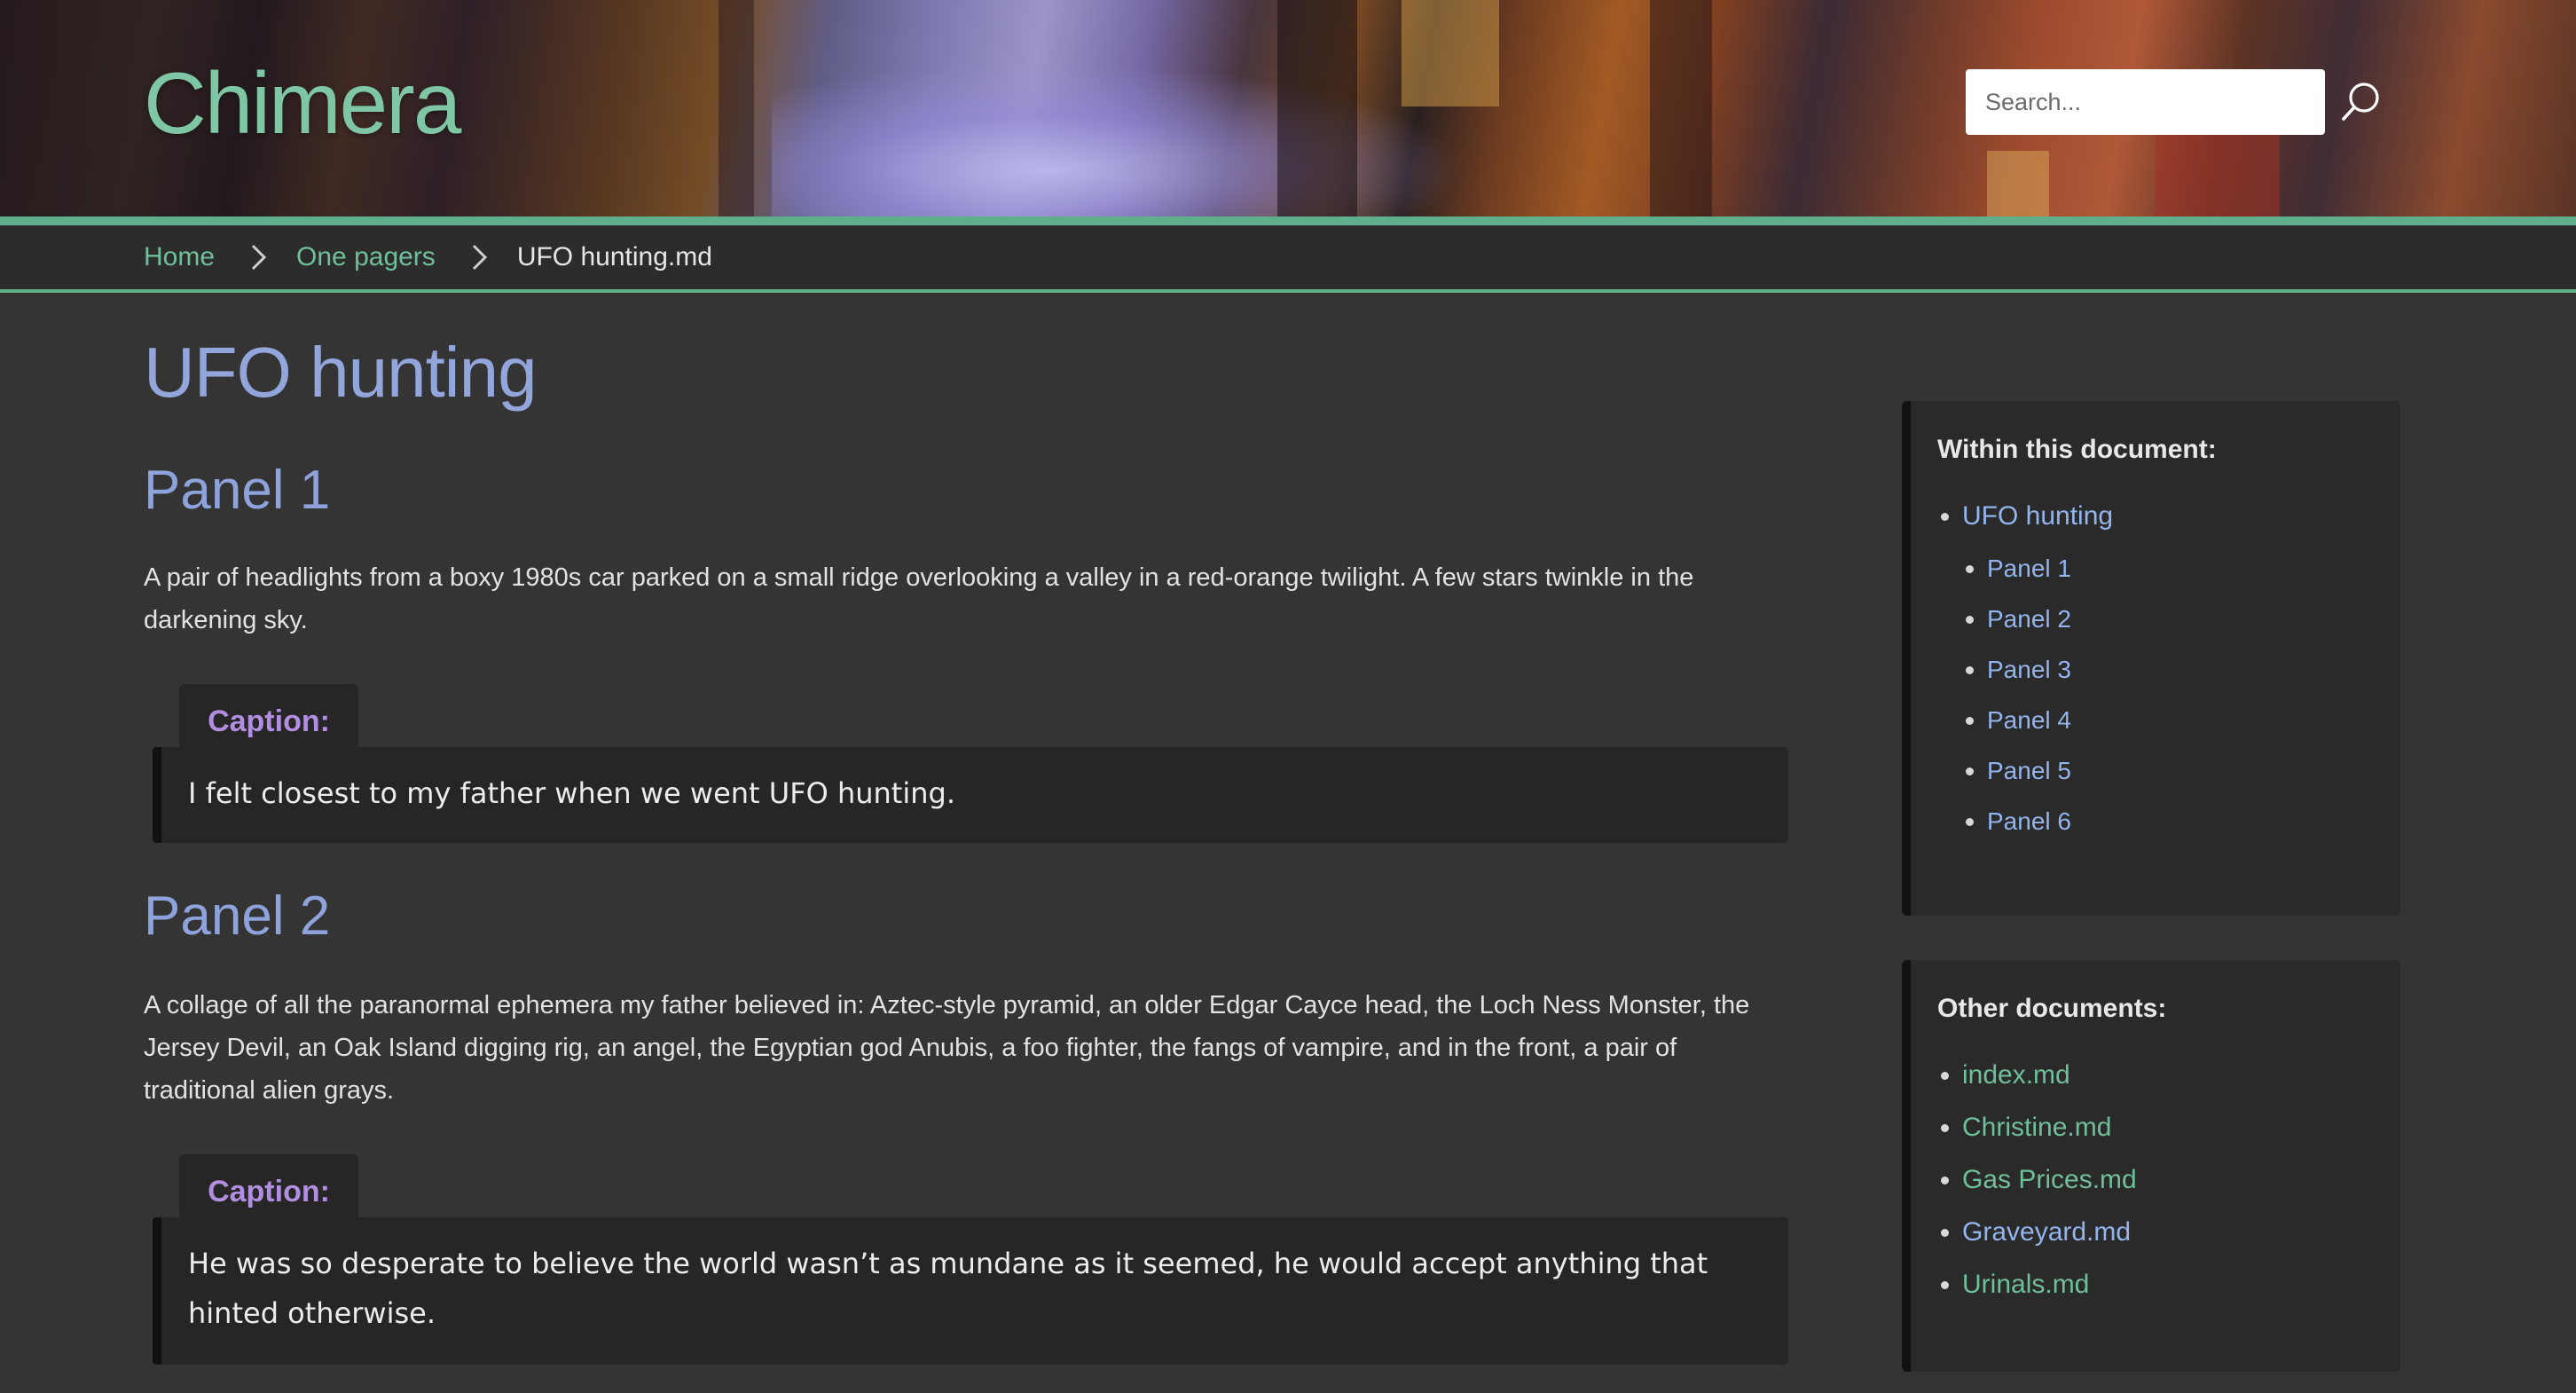 This screenshot has height=1393, width=2576. Describe the element at coordinates (1288, 259) in the screenshot. I see `breadcrumb: Home One pagers UFO hunting.md` at that location.